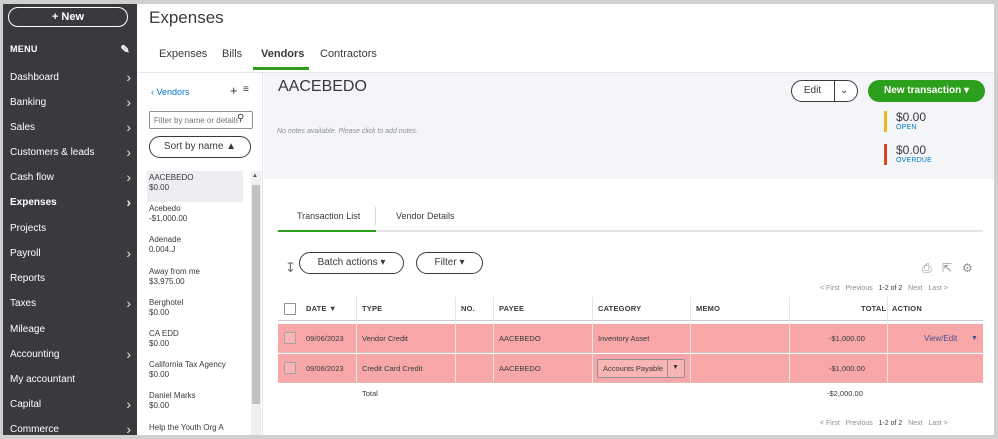 This screenshot has width=998, height=439. Describe the element at coordinates (172, 395) in the screenshot. I see `vendor-name: Daniel Marks` at that location.